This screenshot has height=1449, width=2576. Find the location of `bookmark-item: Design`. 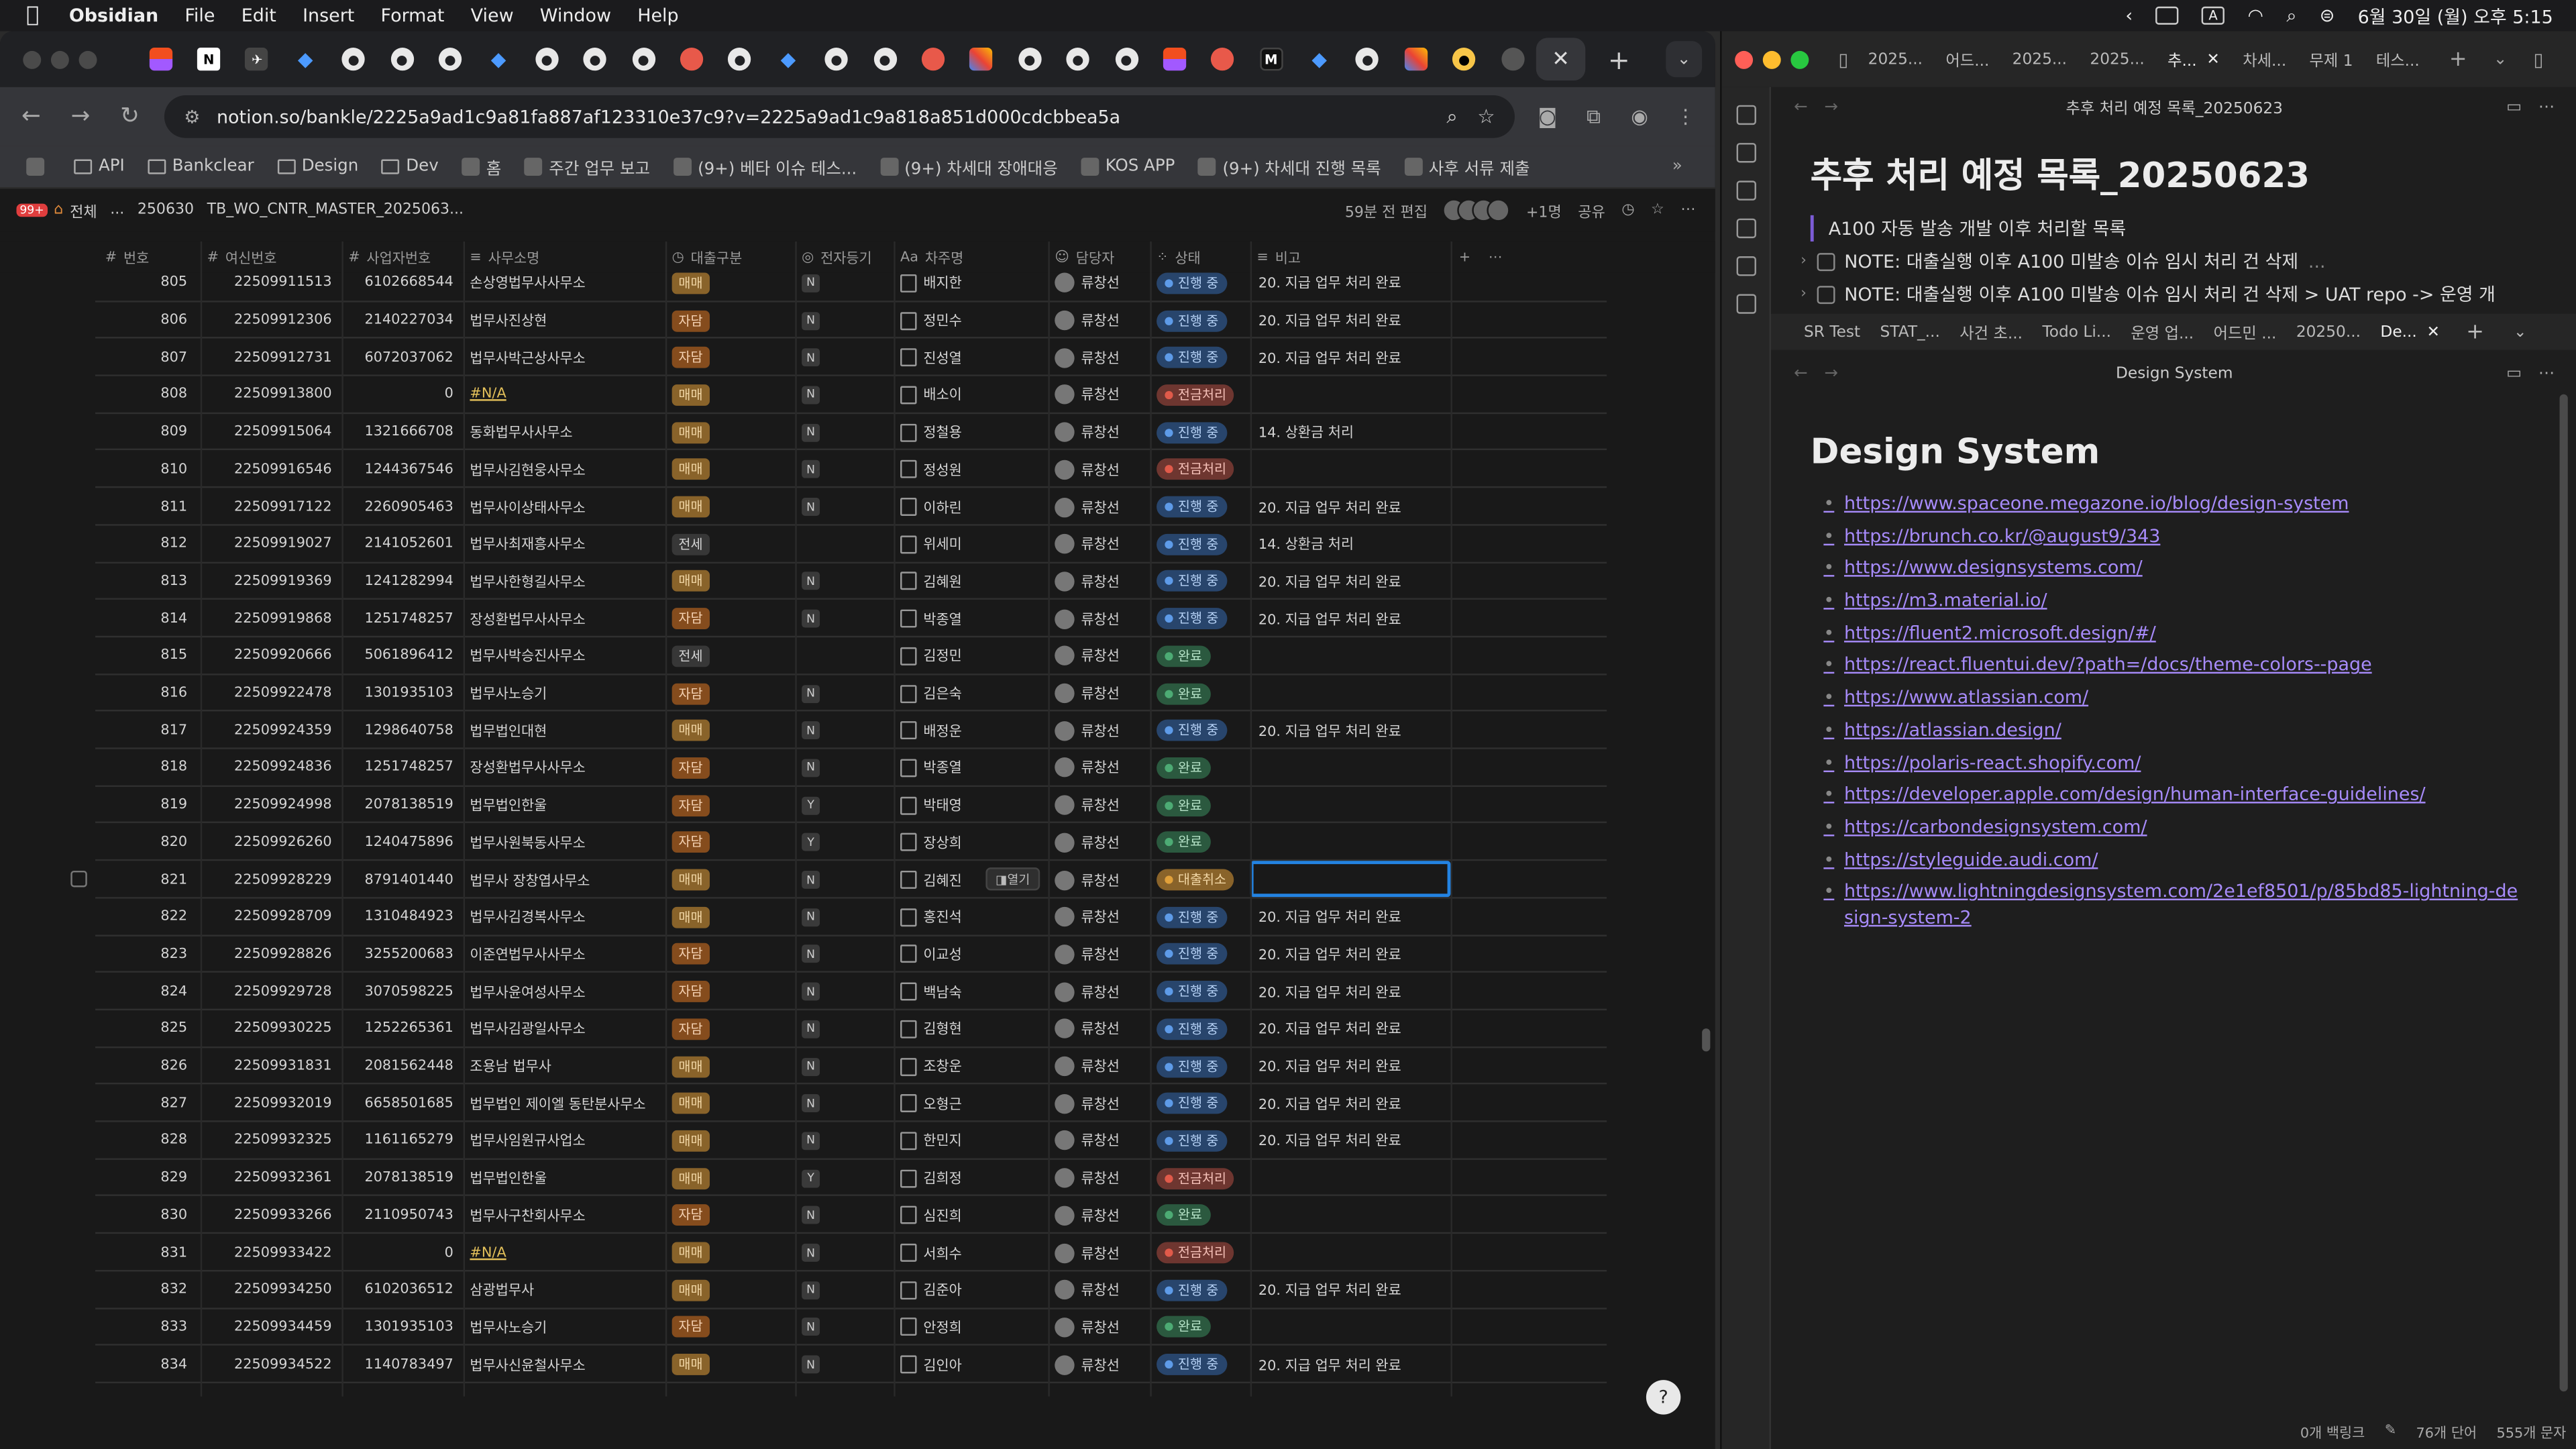

bookmark-item: Design is located at coordinates (317, 167).